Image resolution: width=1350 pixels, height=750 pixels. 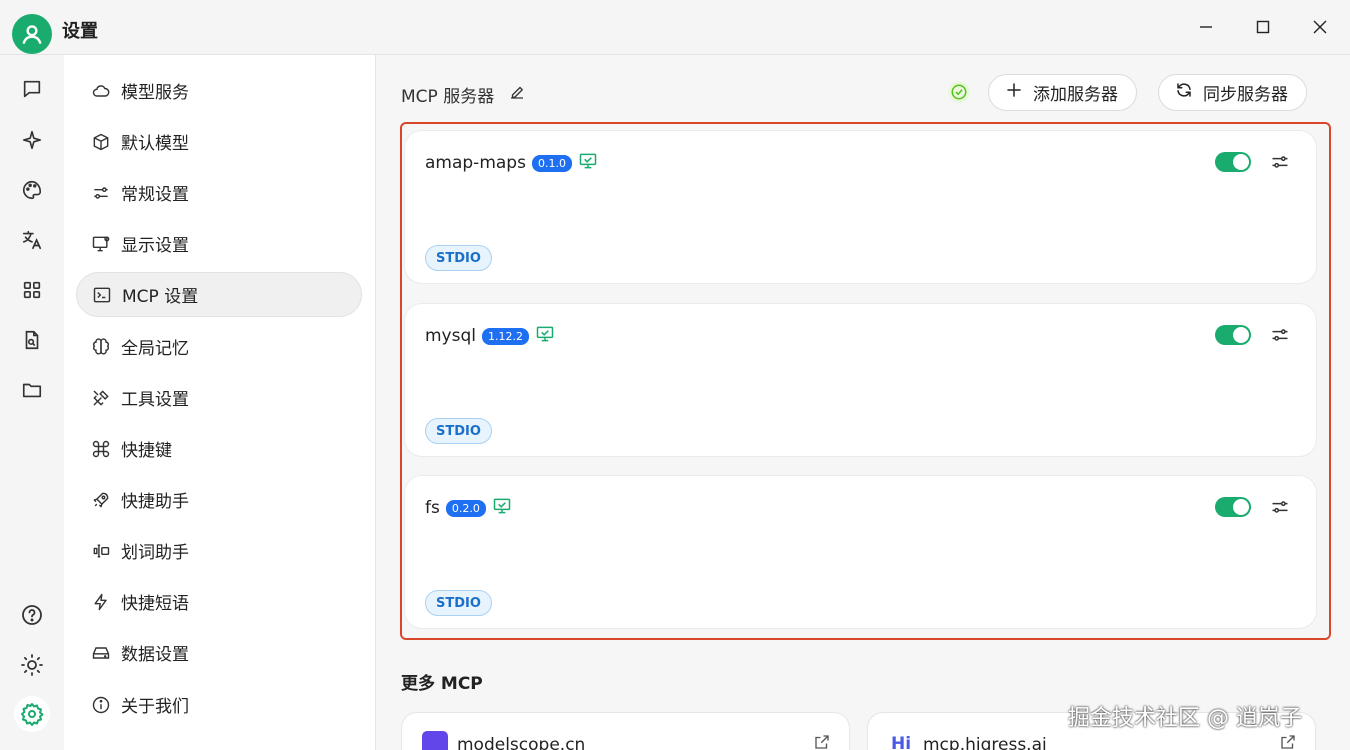 I want to click on server-name: mysql, so click(x=450, y=336).